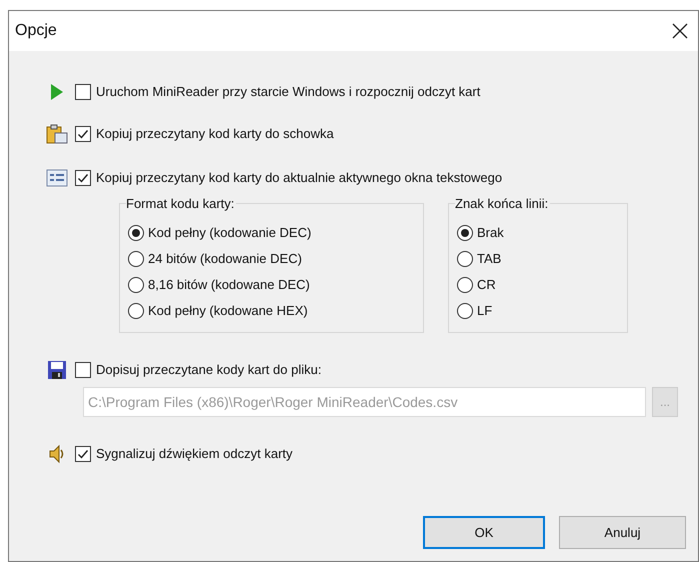 This screenshot has height=562, width=699. Describe the element at coordinates (484, 532) in the screenshot. I see `ok-button: OK` at that location.